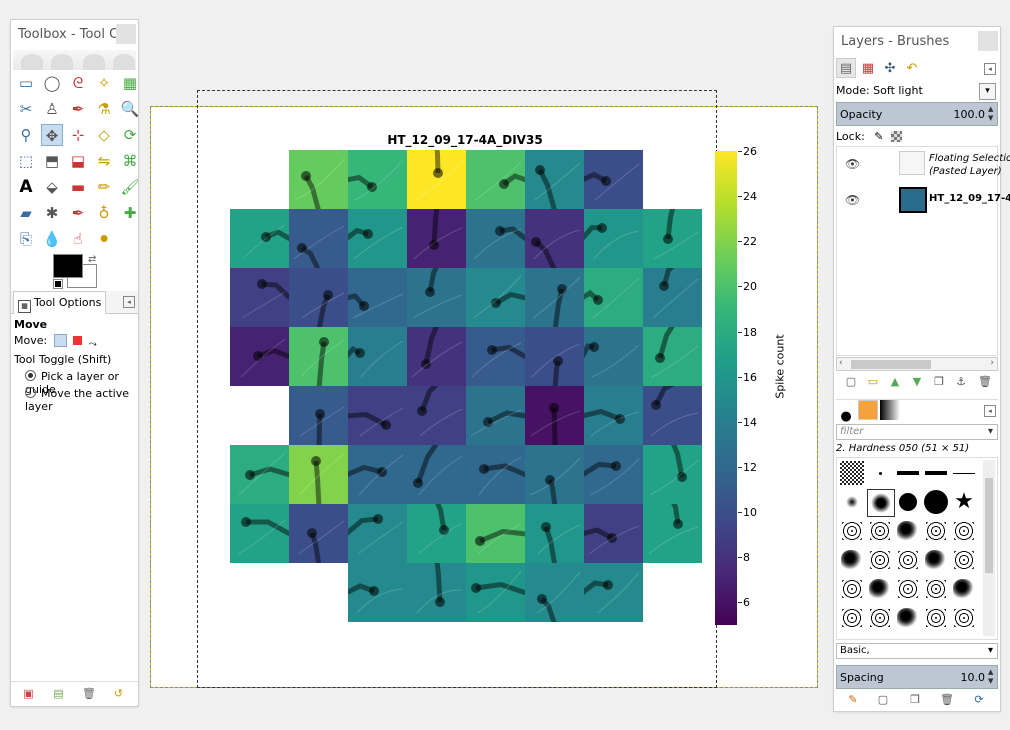 The width and height of the screenshot is (1010, 730). Describe the element at coordinates (891, 364) in the screenshot. I see `scroll-thumb` at that location.